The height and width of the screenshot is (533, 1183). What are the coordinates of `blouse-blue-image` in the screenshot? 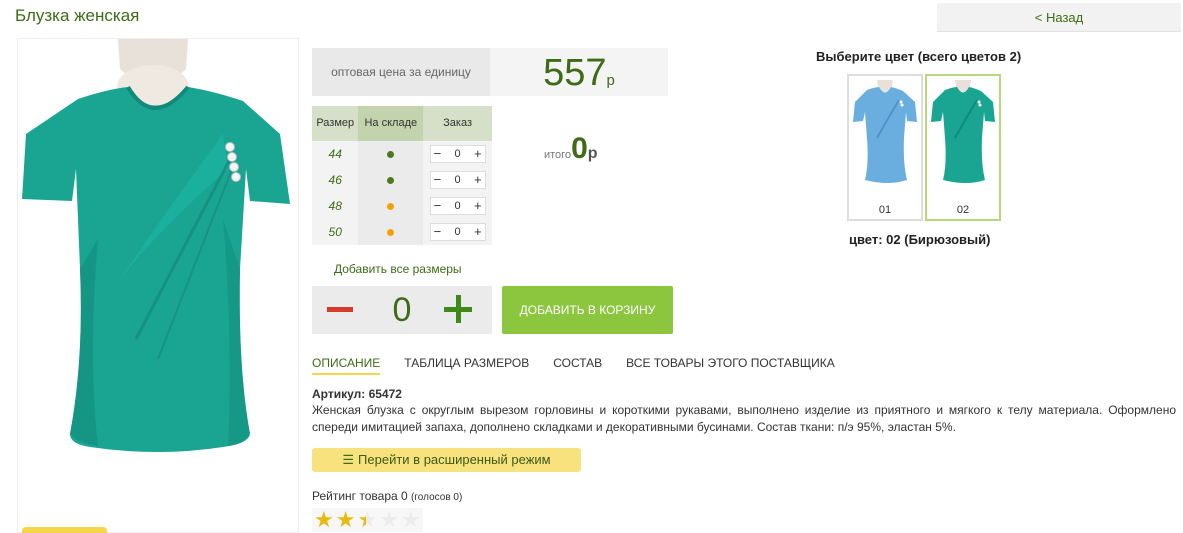 It's located at (885, 131).